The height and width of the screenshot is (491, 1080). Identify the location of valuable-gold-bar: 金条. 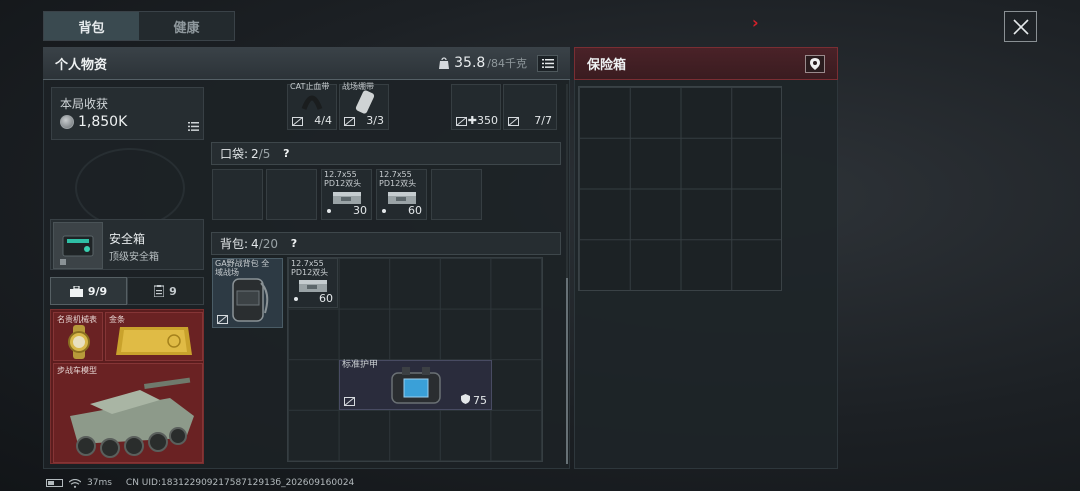
(154, 336).